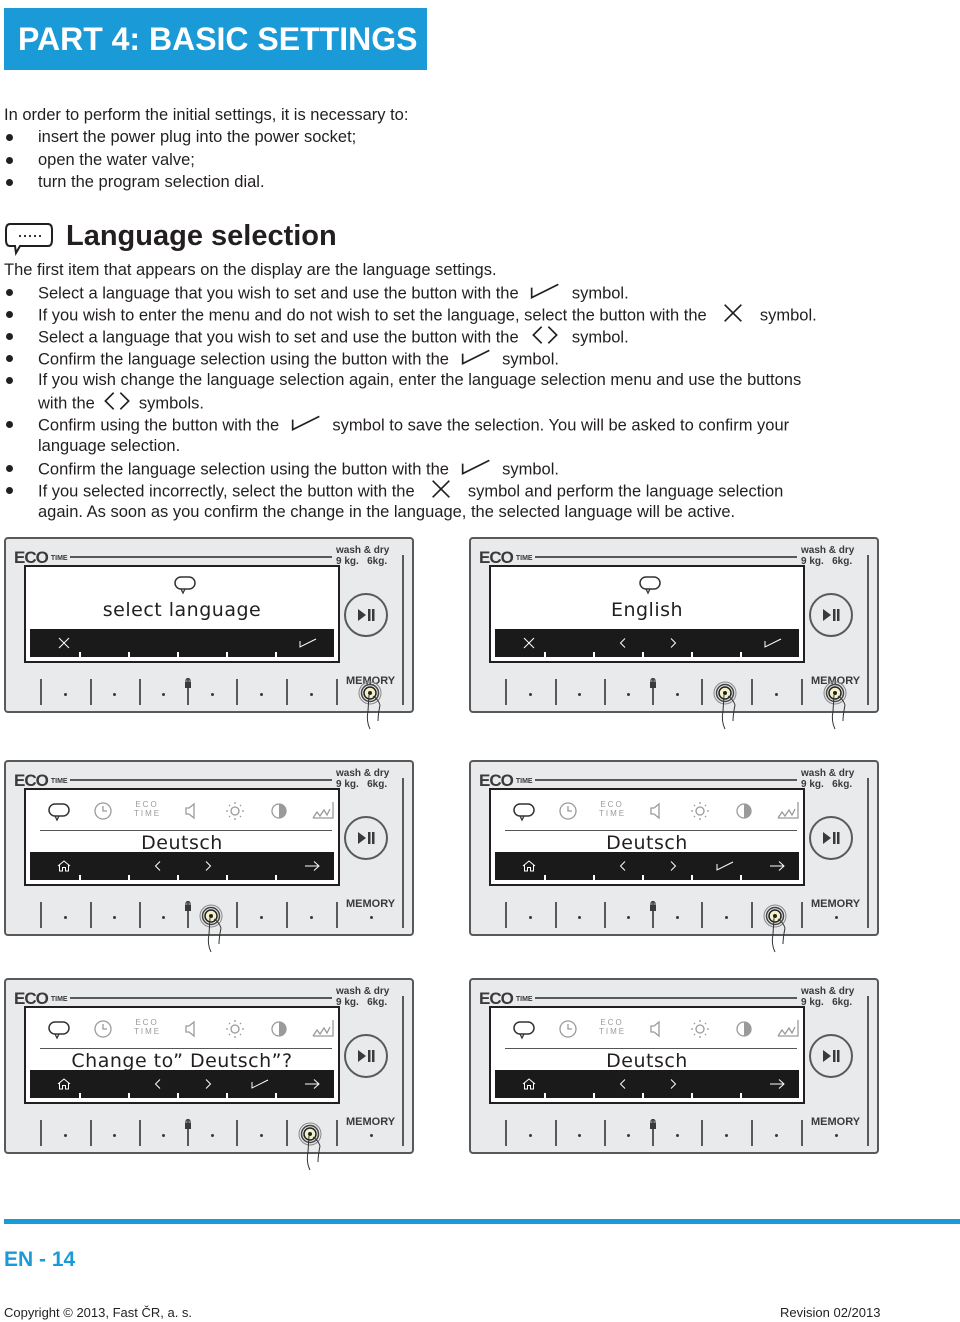 The image size is (960, 1322). I want to click on display-text: English, so click(647, 610).